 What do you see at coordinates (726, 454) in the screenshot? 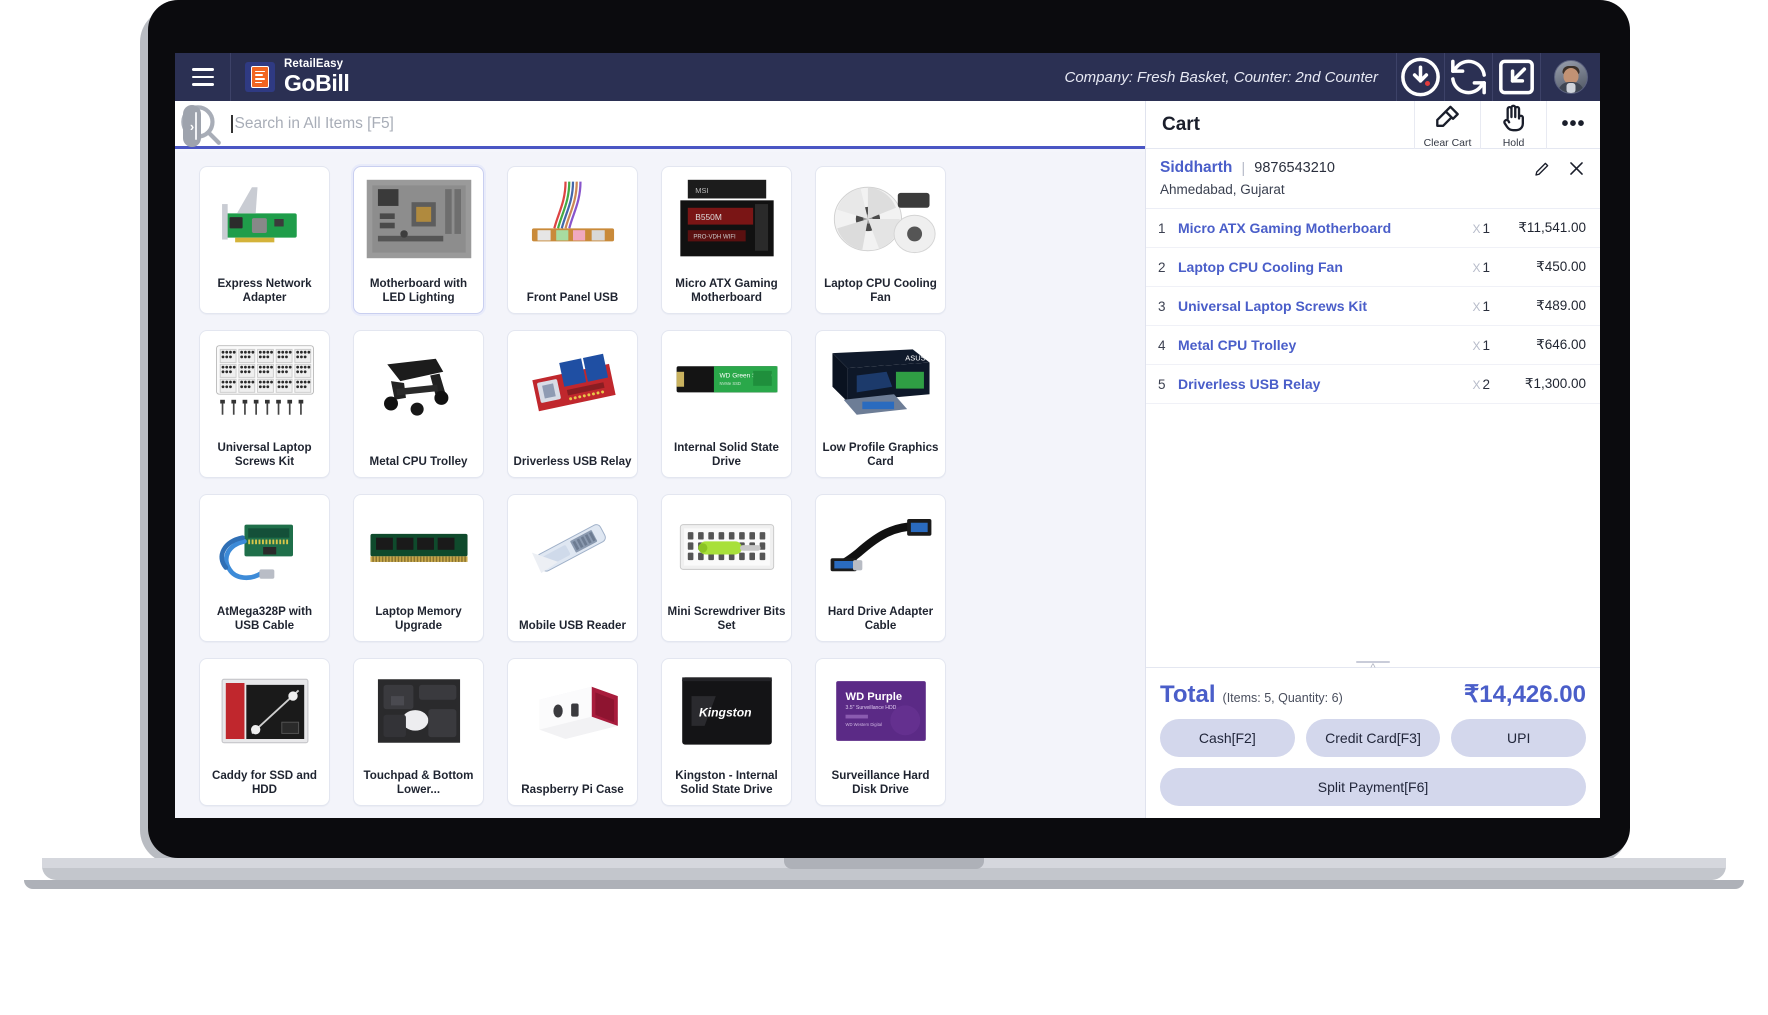
I see `product-name: Internal Solid State Drive` at bounding box center [726, 454].